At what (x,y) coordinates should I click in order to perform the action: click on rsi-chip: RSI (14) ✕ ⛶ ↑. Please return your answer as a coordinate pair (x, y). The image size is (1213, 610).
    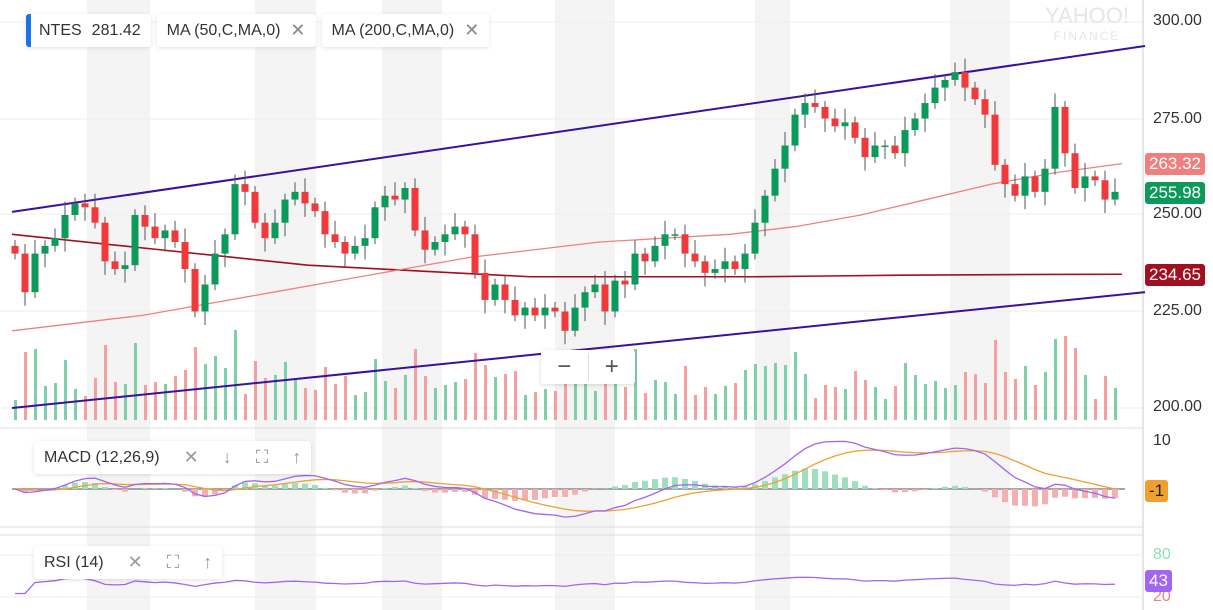
    Looking at the image, I should click on (128, 562).